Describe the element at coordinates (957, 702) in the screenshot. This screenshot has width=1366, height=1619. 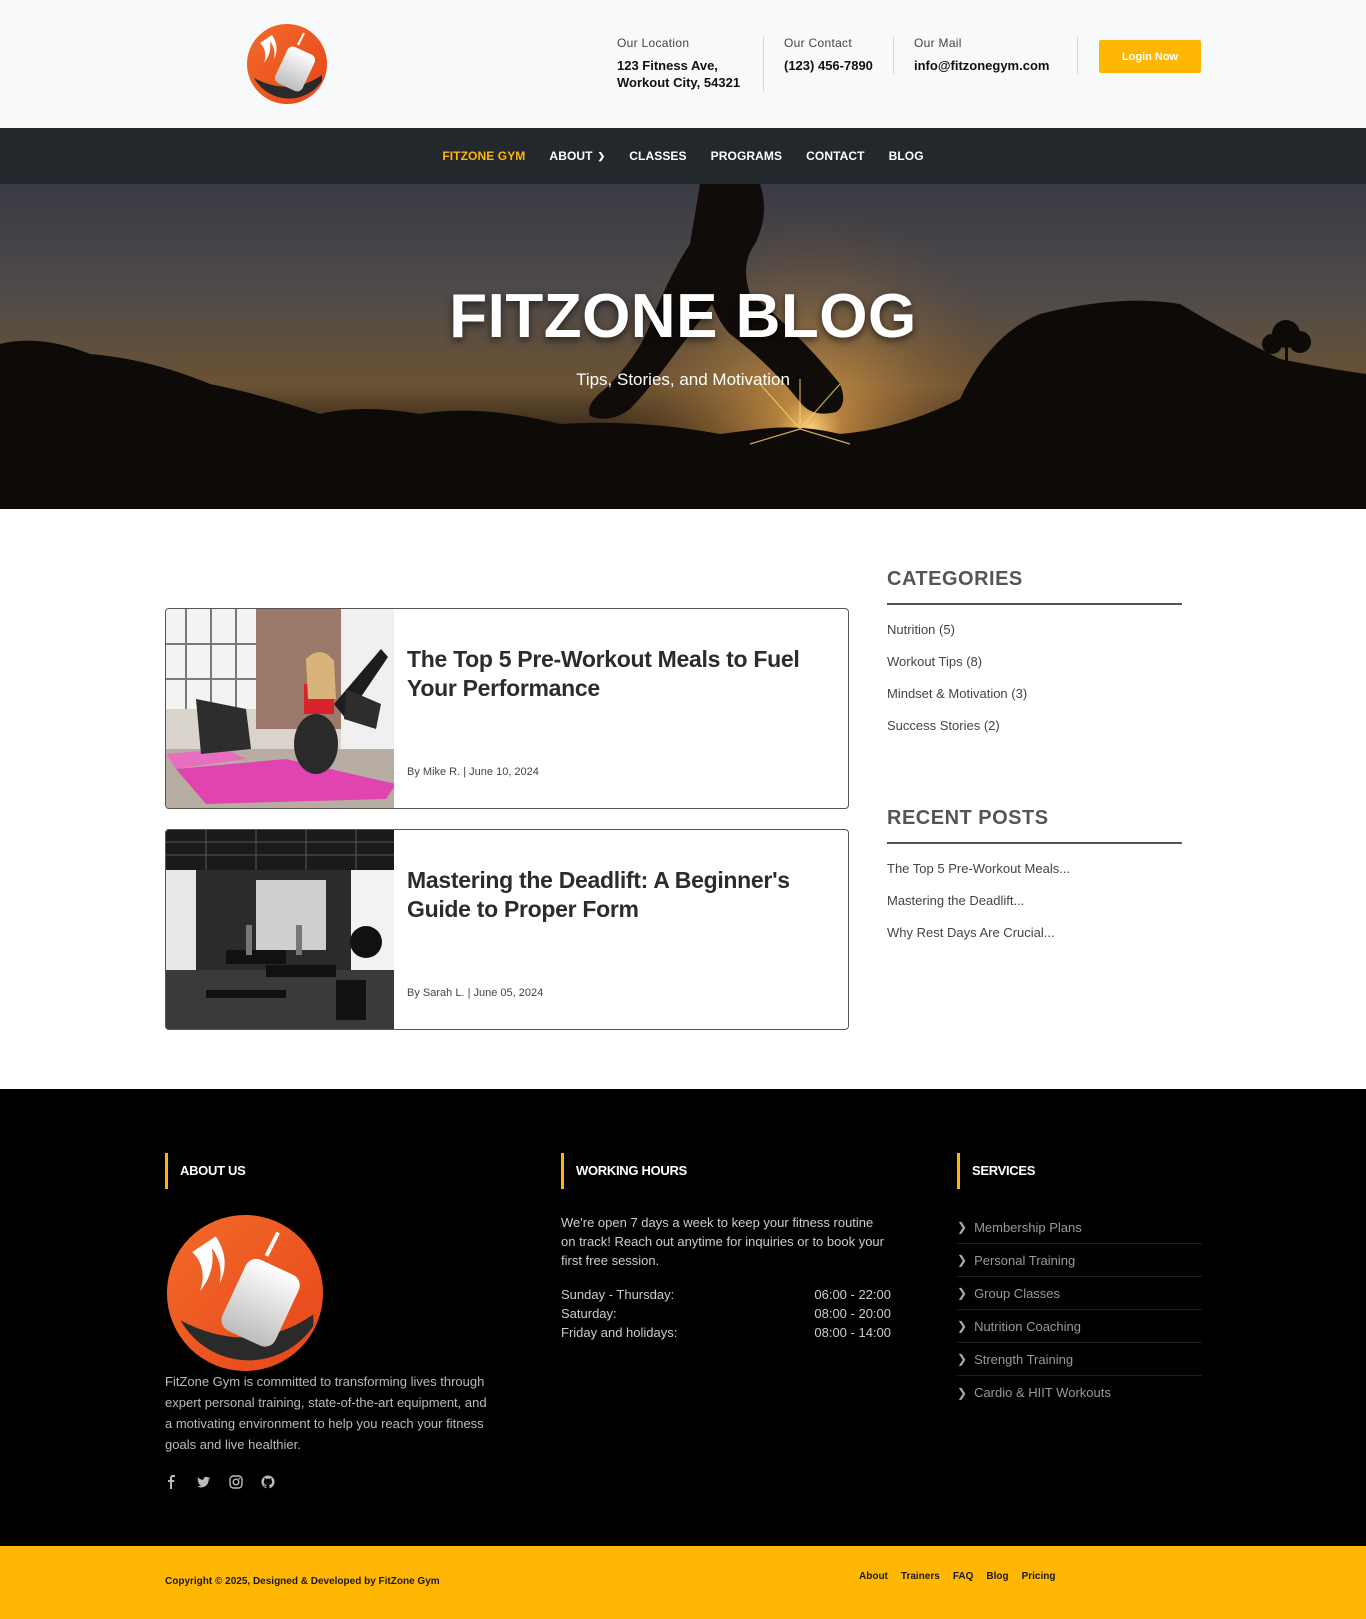
I see `category-item: Mindset & Motivation (3)` at that location.